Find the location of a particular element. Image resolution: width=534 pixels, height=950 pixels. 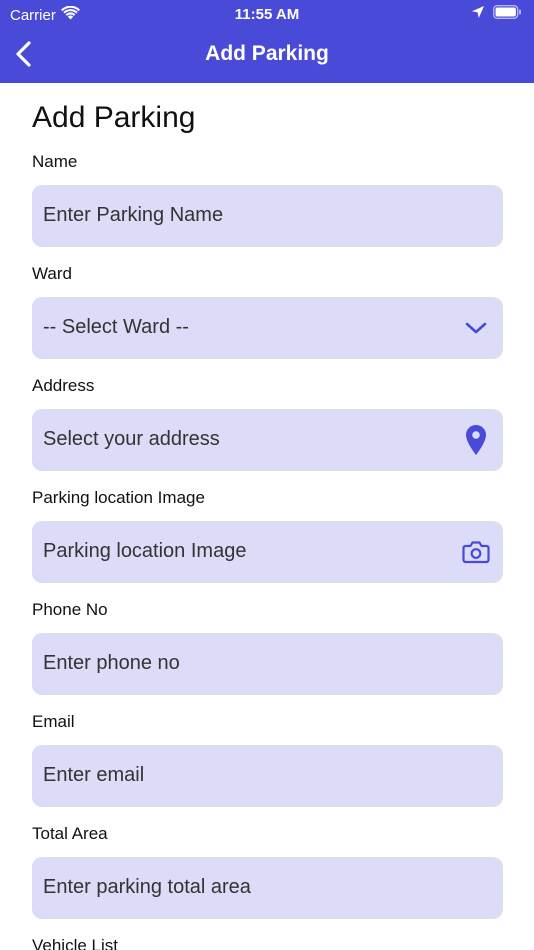

email-input: Enter email is located at coordinates (267, 776).